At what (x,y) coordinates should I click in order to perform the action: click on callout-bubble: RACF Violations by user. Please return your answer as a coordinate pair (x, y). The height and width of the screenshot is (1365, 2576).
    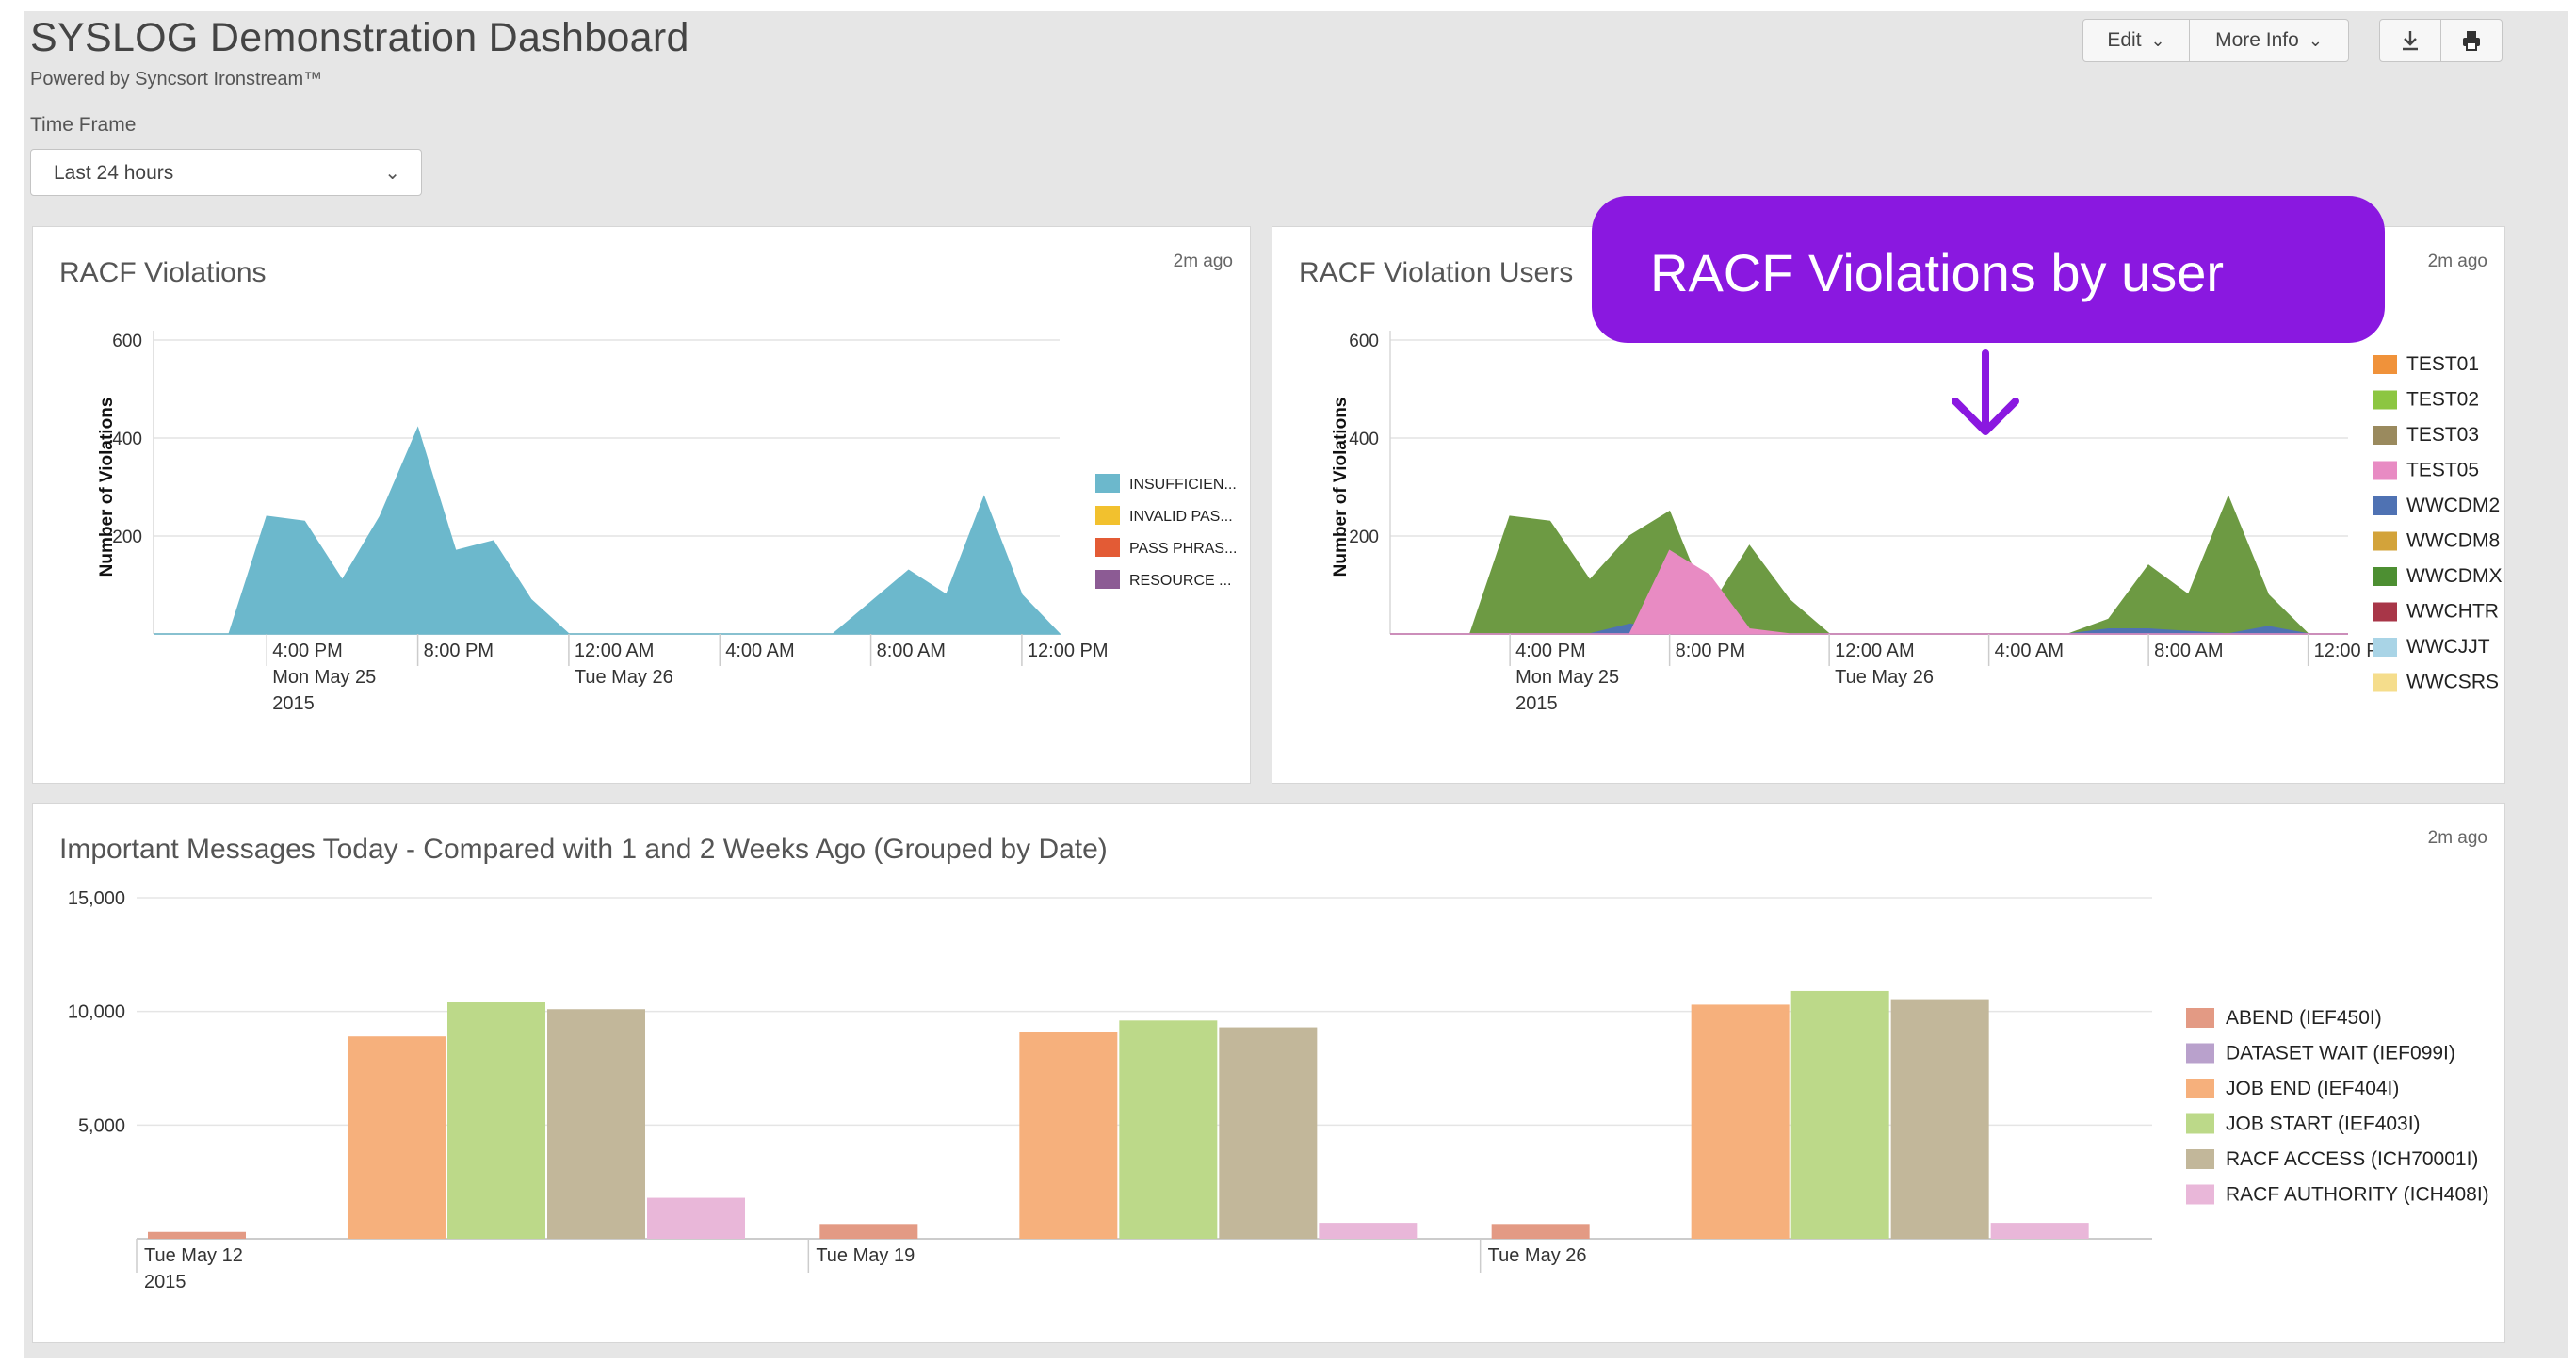
    Looking at the image, I should click on (1988, 269).